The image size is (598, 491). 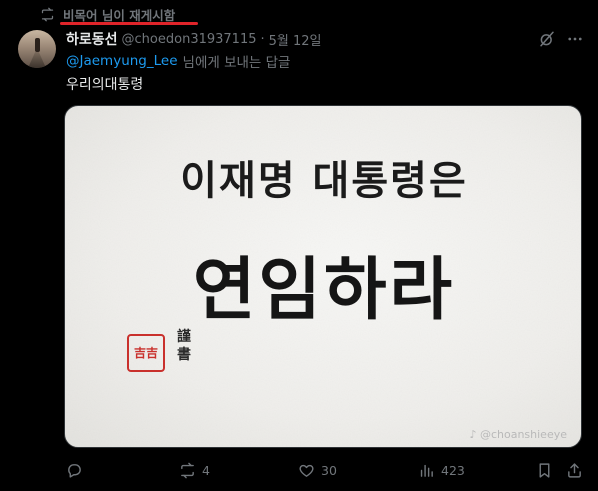 What do you see at coordinates (146, 353) in the screenshot?
I see `red-seal-stamp: 吉吉` at bounding box center [146, 353].